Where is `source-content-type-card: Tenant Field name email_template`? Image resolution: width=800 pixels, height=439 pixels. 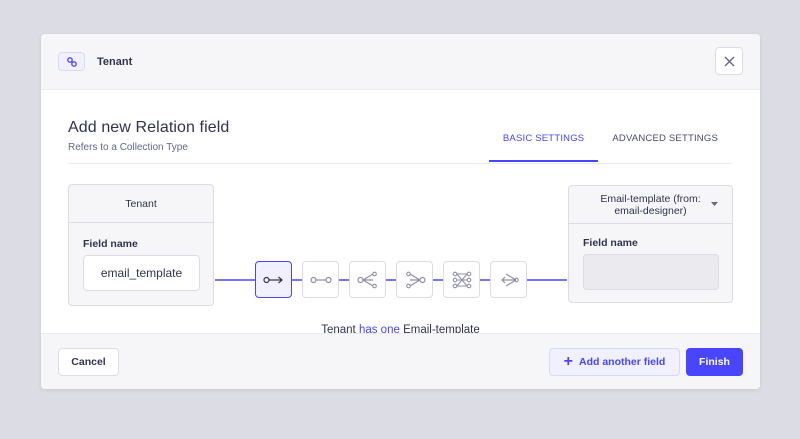 source-content-type-card: Tenant Field name email_template is located at coordinates (141, 245).